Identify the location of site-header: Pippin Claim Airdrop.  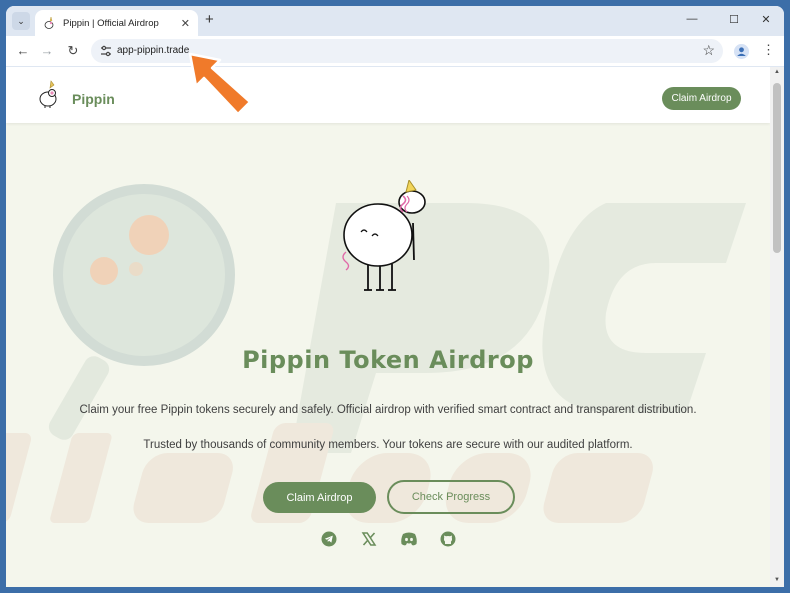
(388, 95).